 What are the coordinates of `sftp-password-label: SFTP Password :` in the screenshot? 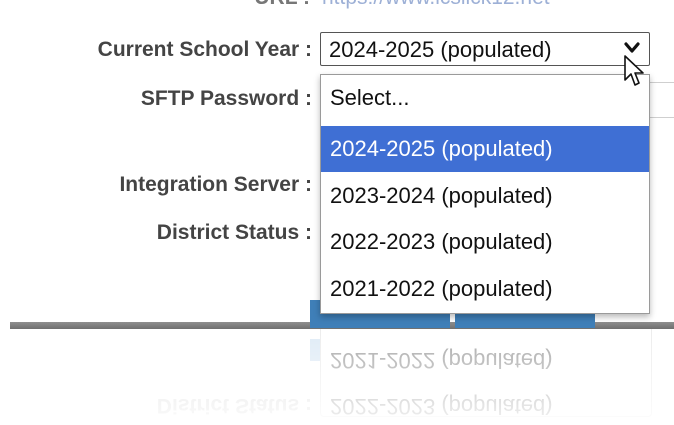 It's located at (226, 98).